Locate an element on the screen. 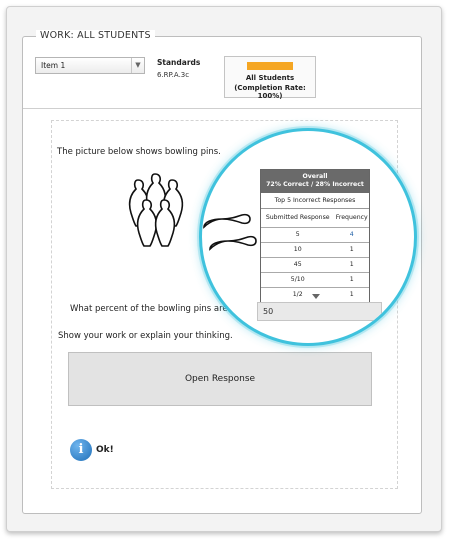 The height and width of the screenshot is (543, 450). open-response-button: Open Response is located at coordinates (220, 379).